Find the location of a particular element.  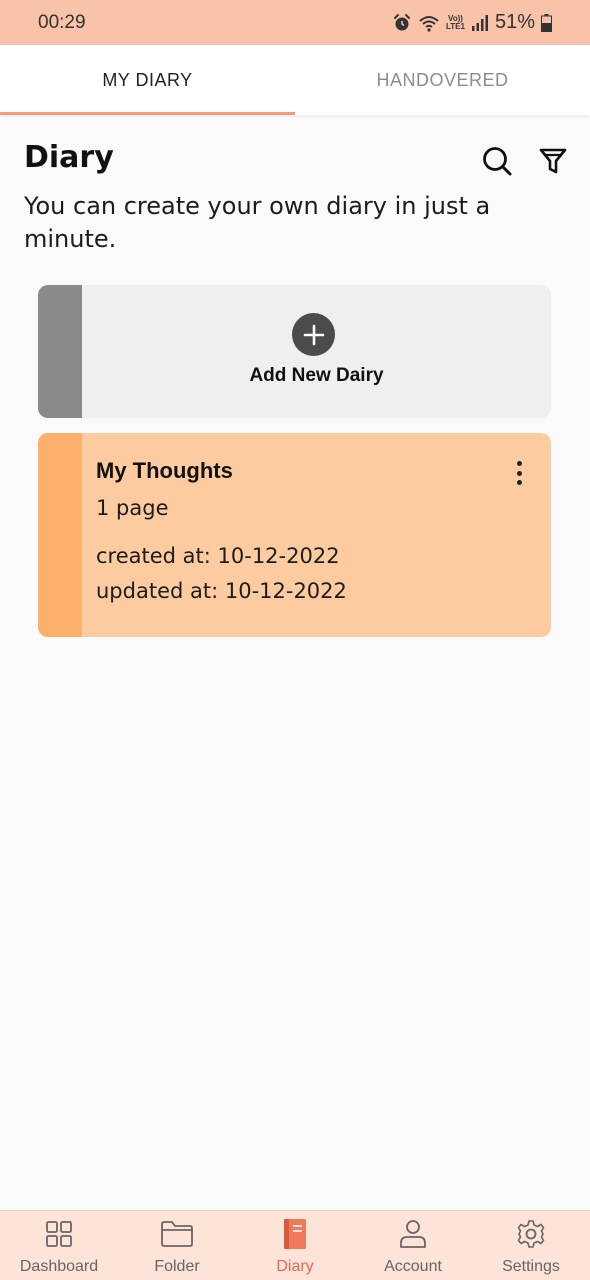

nav-label: Account is located at coordinates (413, 1266).